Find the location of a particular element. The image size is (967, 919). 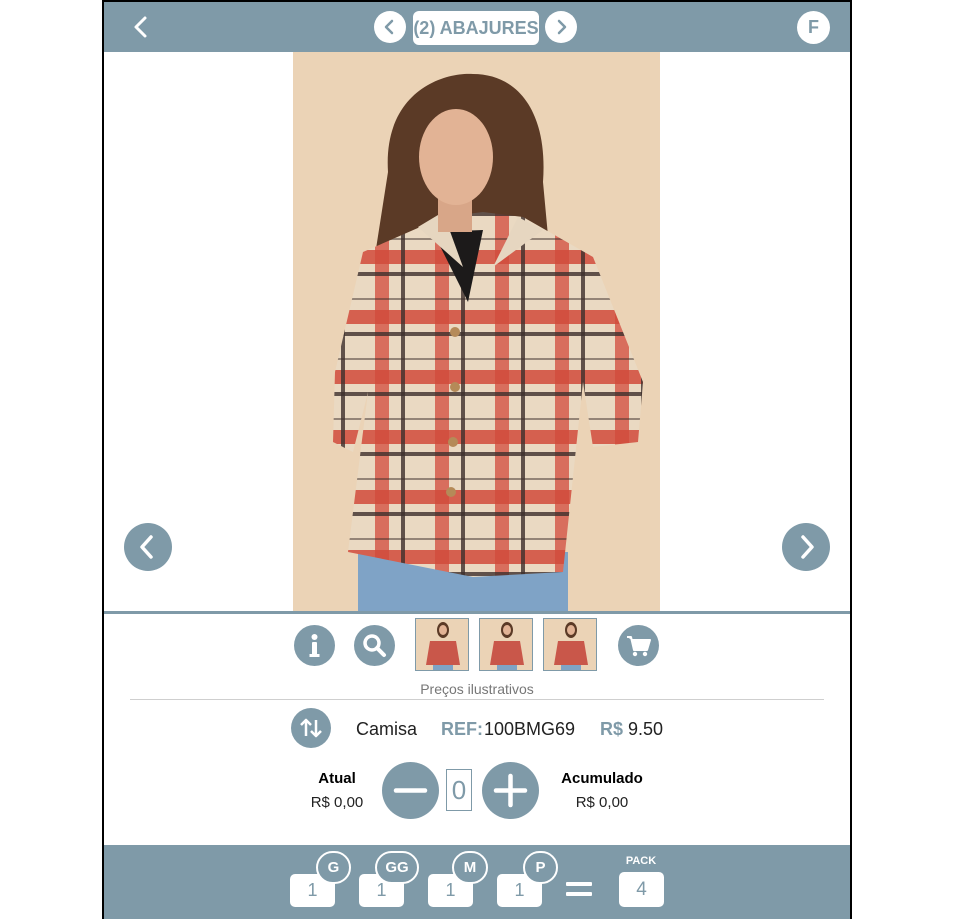

top-bar: (2) ABAJURES F is located at coordinates (477, 27).